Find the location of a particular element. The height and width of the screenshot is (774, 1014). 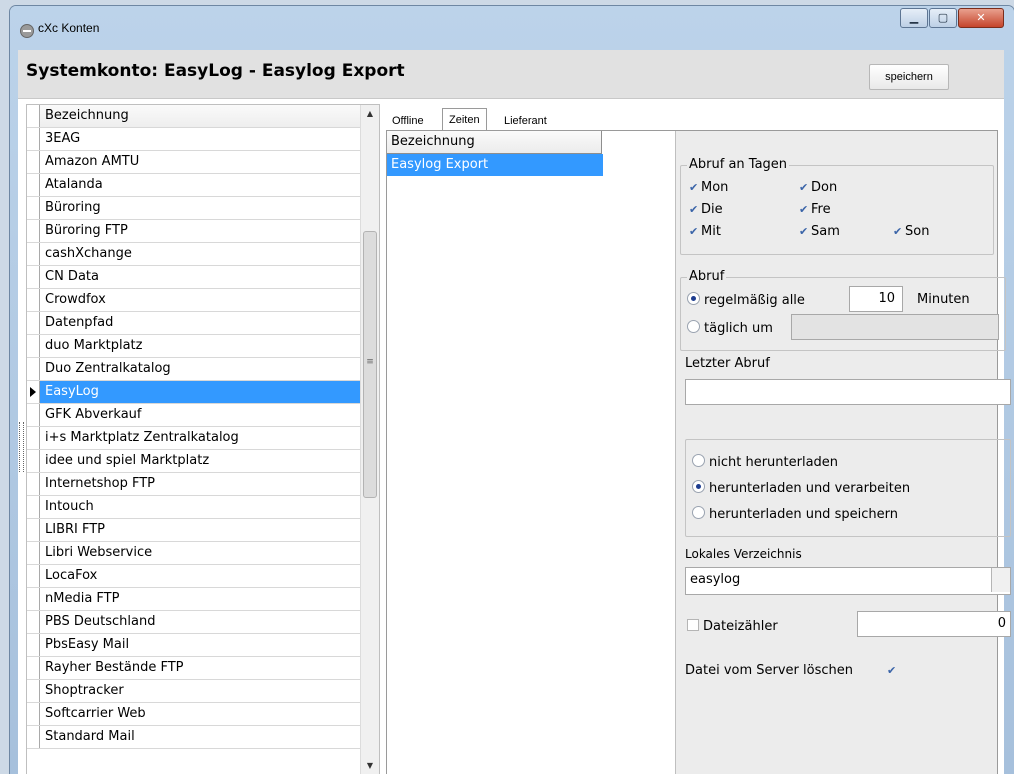

download-save-label: herunterladen und speichern is located at coordinates (803, 514).